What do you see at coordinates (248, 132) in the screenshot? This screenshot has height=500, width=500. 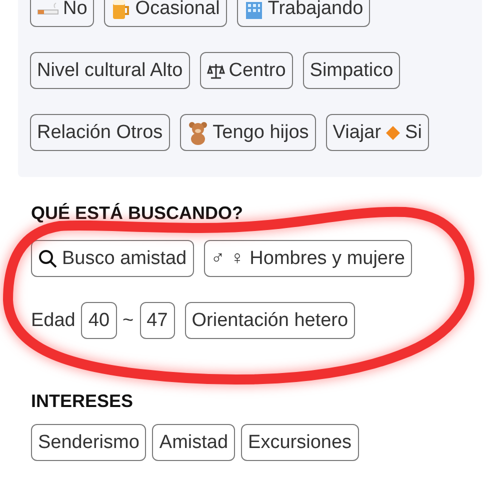 I see `profile-tag: Tengo hijos` at bounding box center [248, 132].